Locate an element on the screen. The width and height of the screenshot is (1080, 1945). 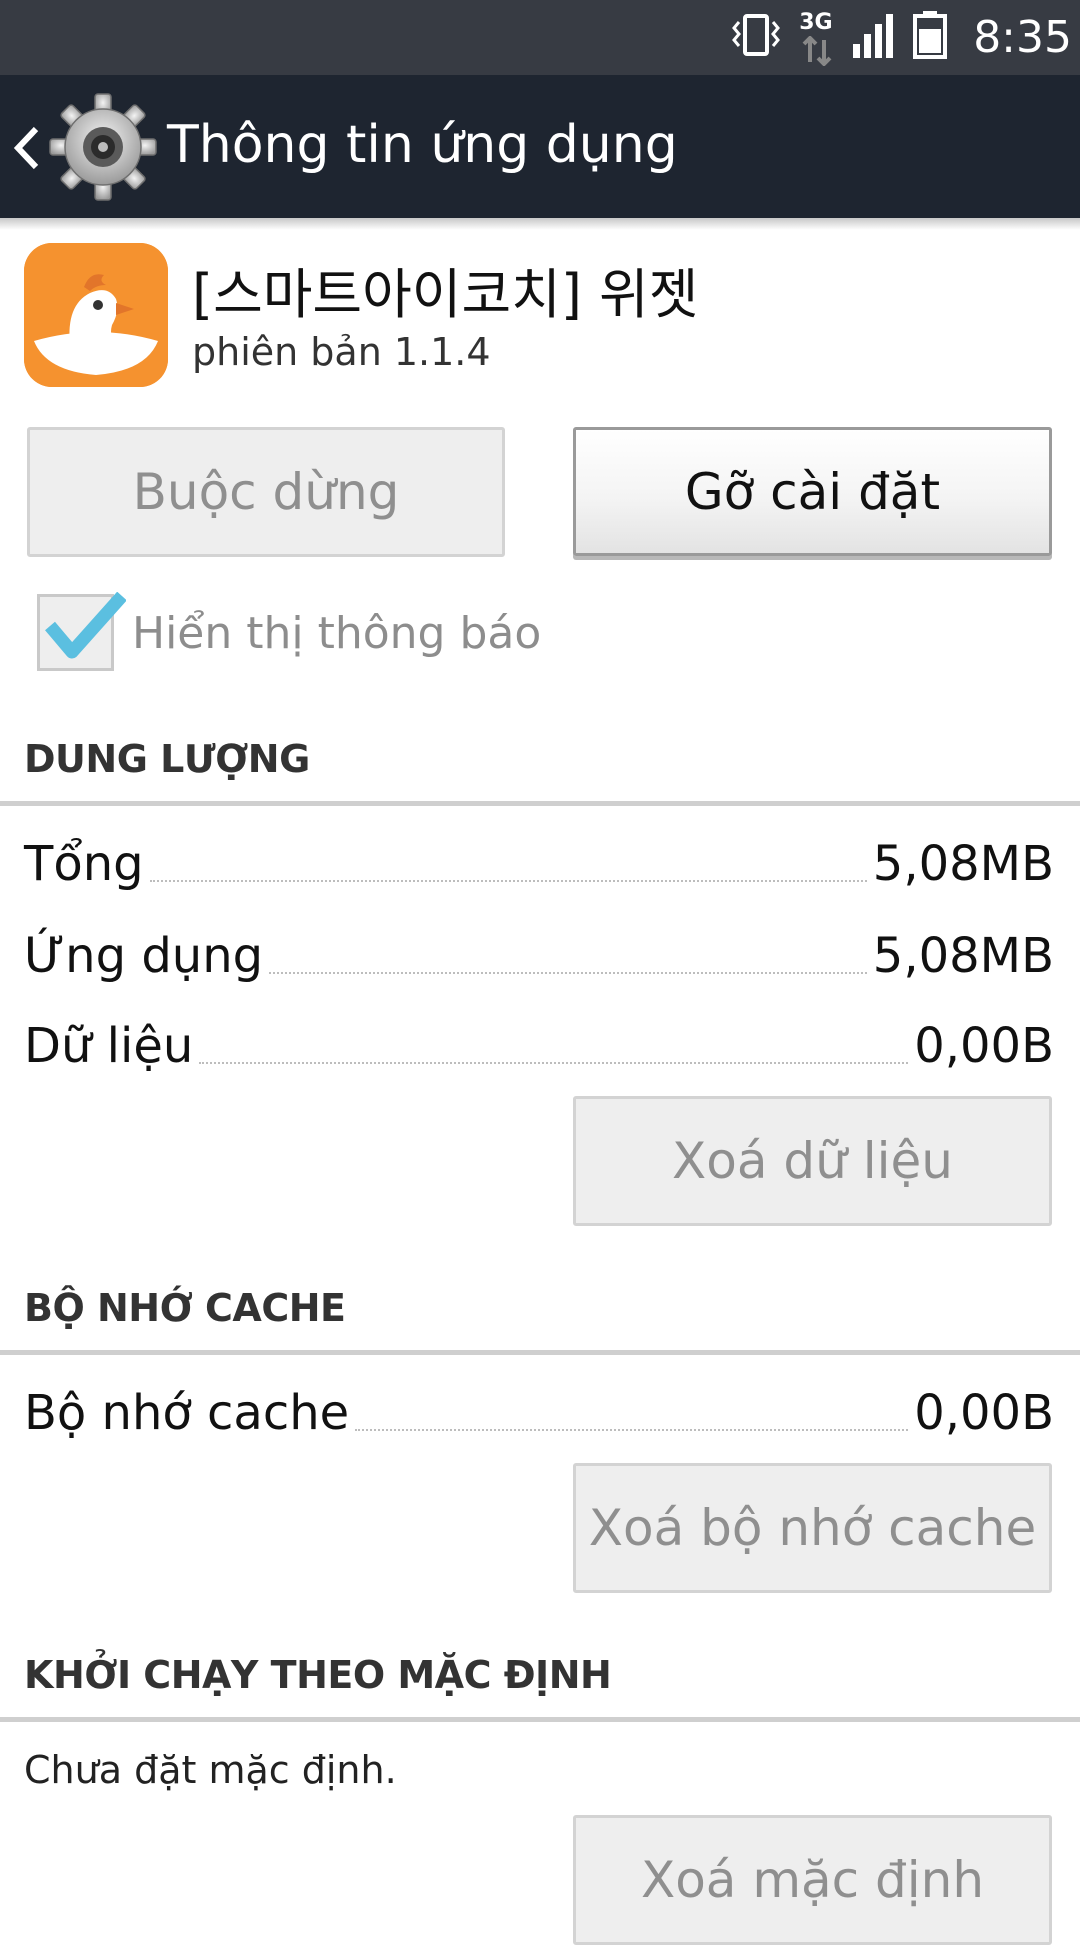
storage-row-app: Ứng dụng 5,08MB is located at coordinates (539, 954).